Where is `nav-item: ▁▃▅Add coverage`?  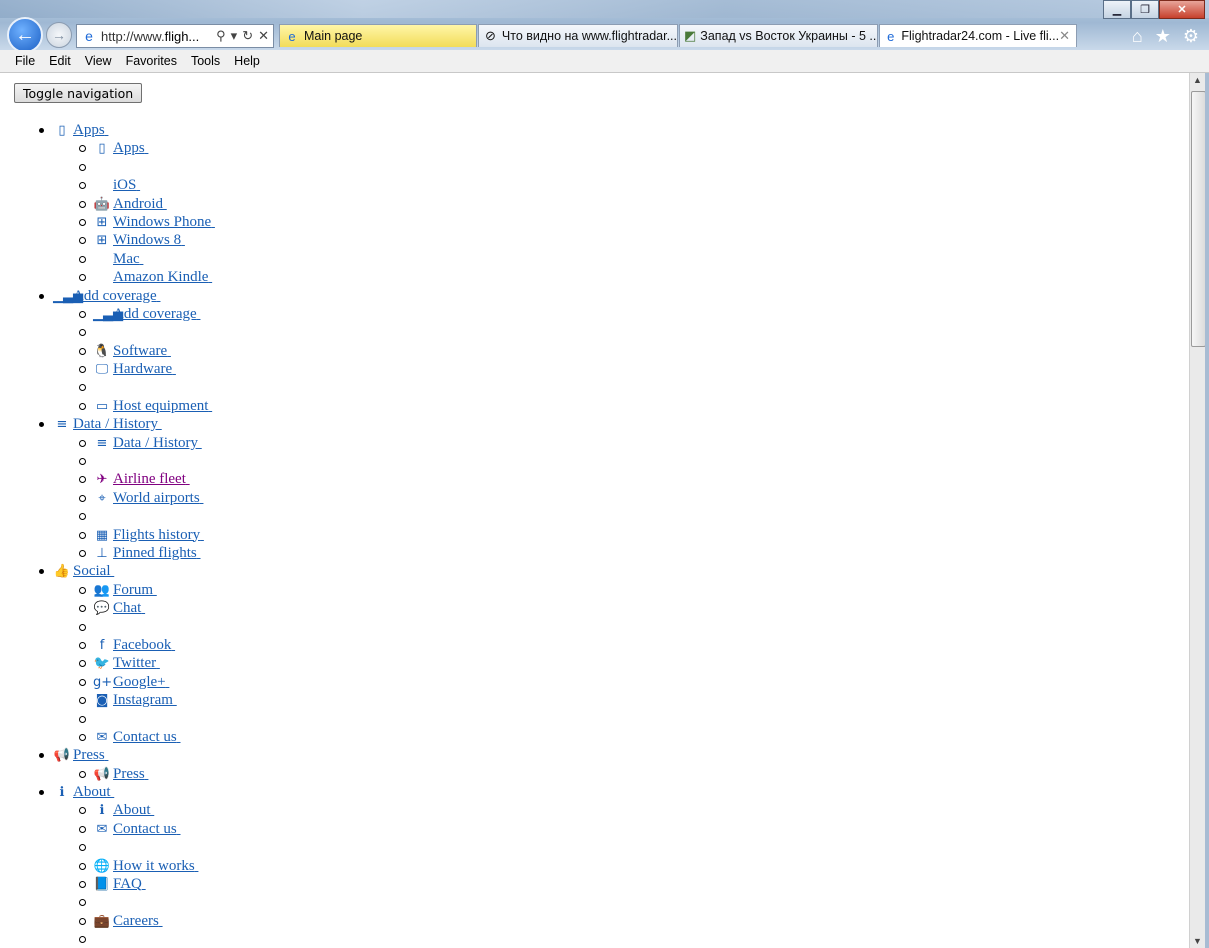
nav-item: ▁▃▅Add coverage is located at coordinates (126, 296).